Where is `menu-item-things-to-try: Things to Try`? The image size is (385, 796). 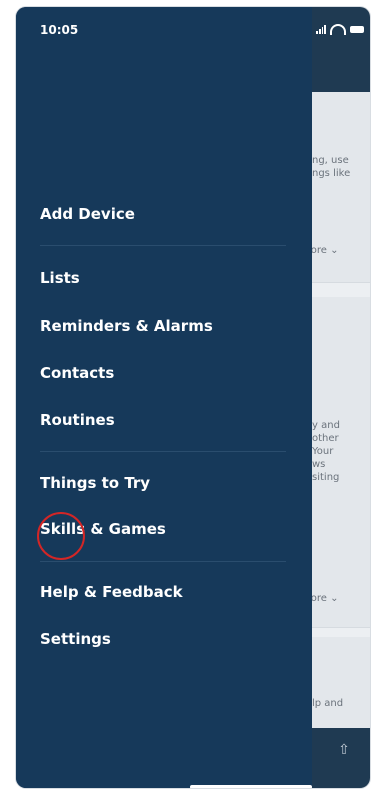 menu-item-things-to-try: Things to Try is located at coordinates (95, 483).